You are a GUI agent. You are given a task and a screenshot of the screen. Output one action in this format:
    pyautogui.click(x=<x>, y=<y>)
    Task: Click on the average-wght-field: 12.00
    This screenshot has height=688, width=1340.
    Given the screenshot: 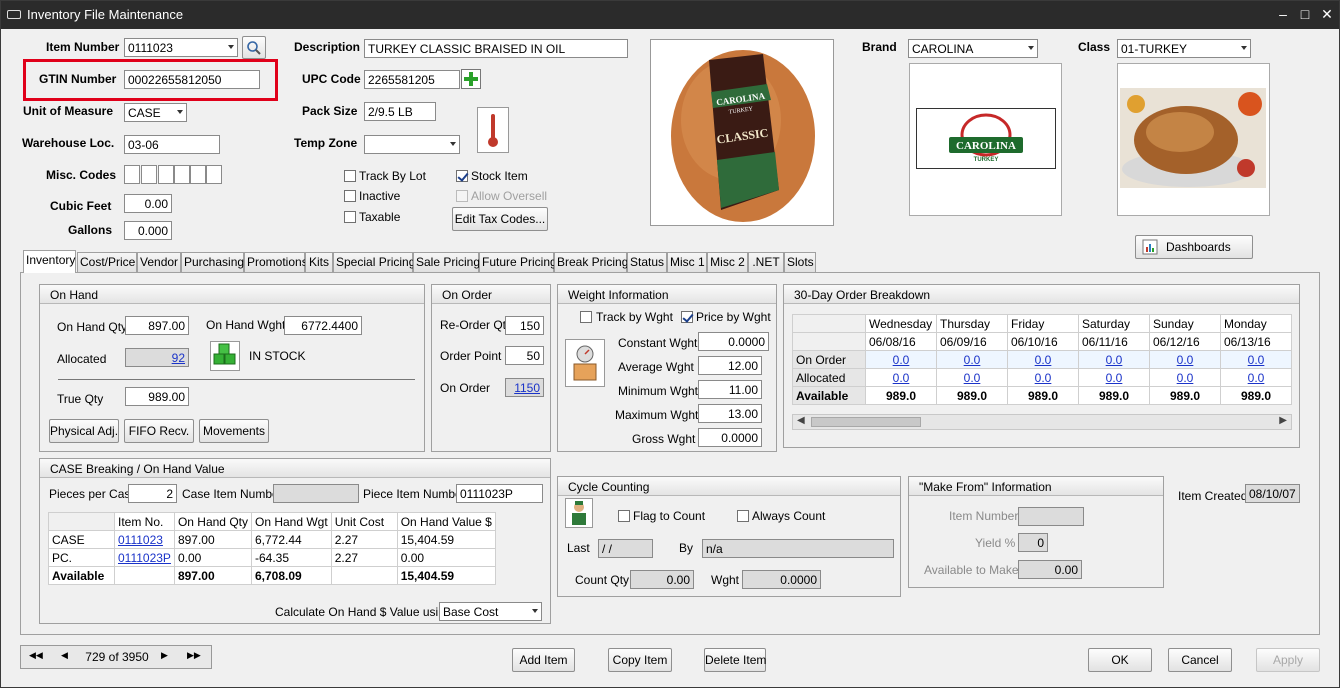 What is the action you would take?
    pyautogui.click(x=730, y=365)
    